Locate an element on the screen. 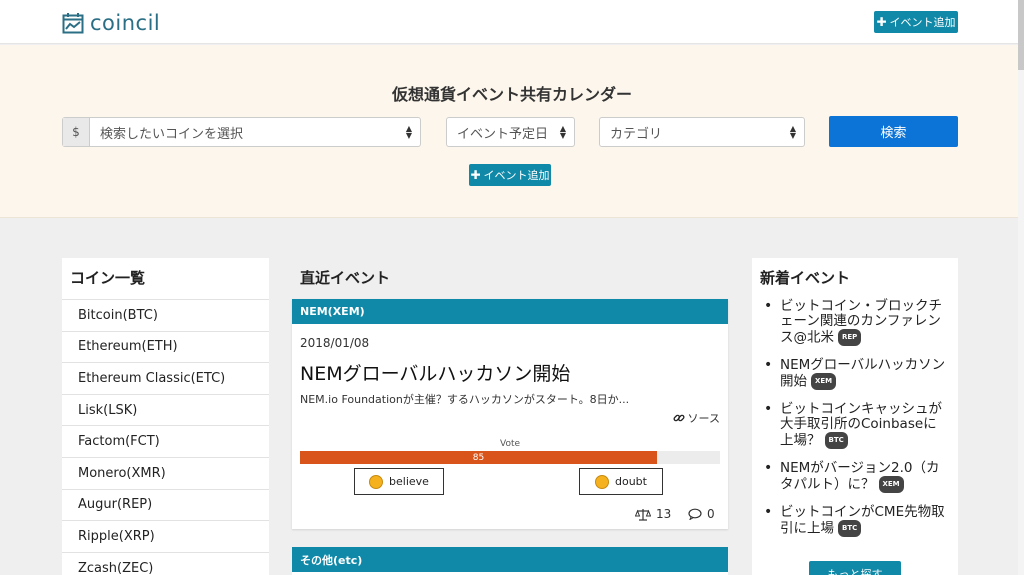 The width and height of the screenshot is (1024, 575). new-event-item: NEMグローバルハッカソン開始XEM is located at coordinates (856, 374).